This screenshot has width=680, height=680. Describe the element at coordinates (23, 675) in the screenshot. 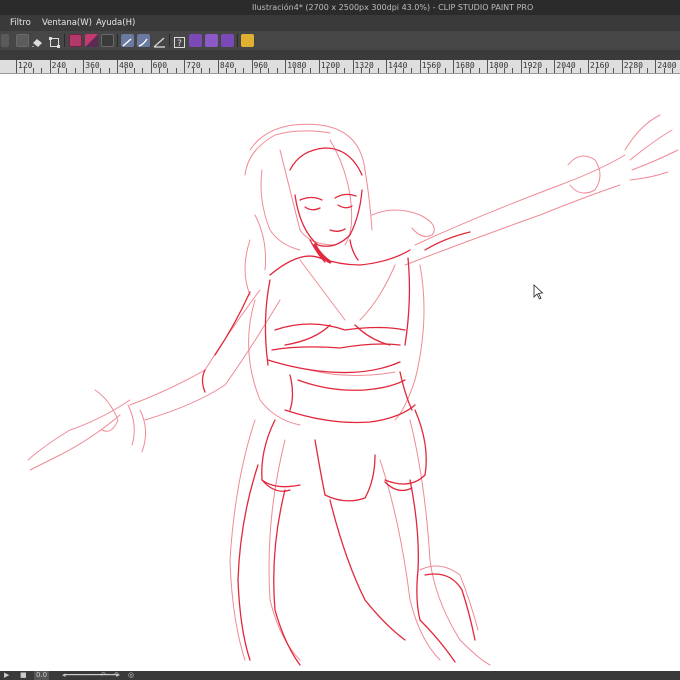

I see `stop-icon: ■` at that location.